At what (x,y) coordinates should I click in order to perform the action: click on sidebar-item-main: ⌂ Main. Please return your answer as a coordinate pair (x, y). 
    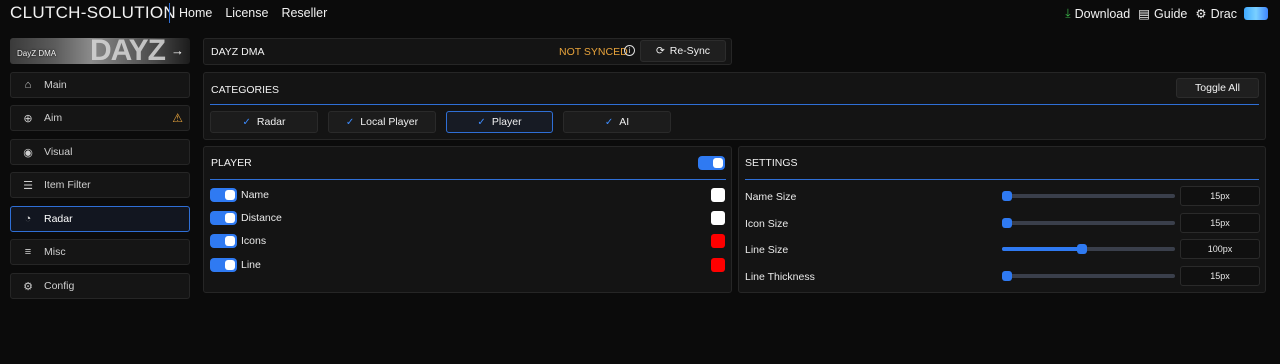
    Looking at the image, I should click on (100, 85).